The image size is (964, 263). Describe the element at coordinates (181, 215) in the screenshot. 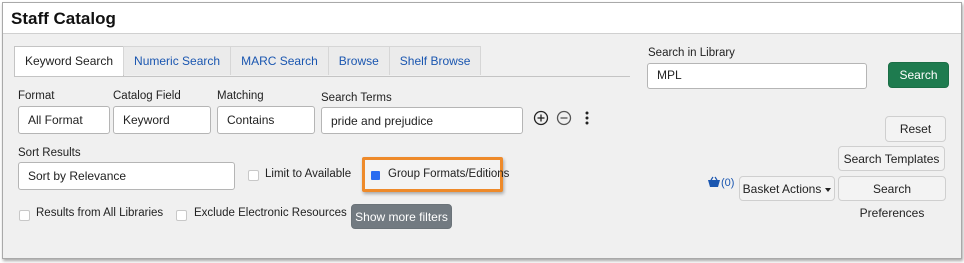

I see `exclude-electronic-checkbox` at that location.